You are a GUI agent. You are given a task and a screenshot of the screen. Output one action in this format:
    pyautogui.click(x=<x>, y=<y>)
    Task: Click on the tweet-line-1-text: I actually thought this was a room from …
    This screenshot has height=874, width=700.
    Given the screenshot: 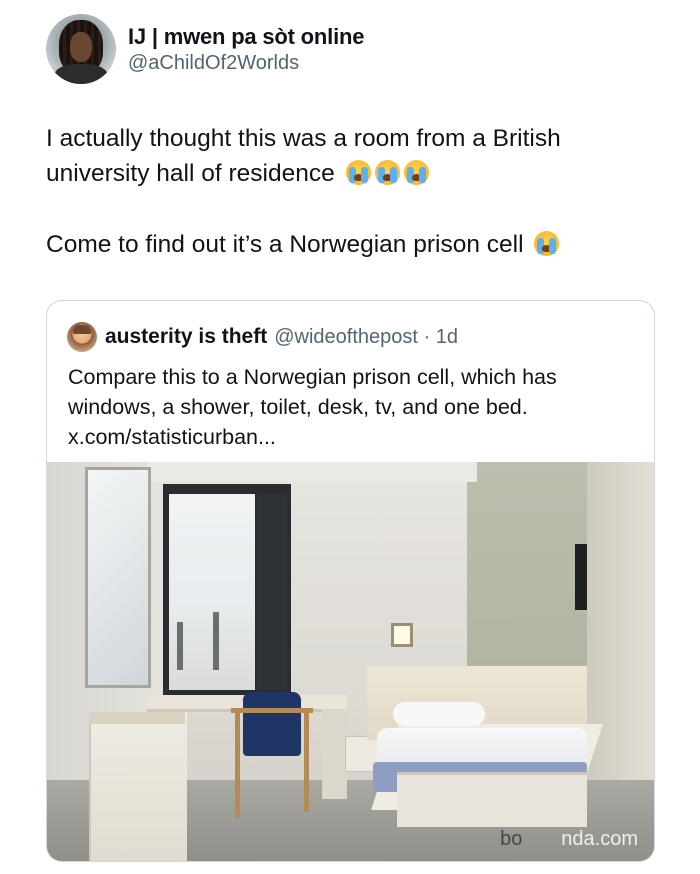 What is the action you would take?
    pyautogui.click(x=303, y=156)
    